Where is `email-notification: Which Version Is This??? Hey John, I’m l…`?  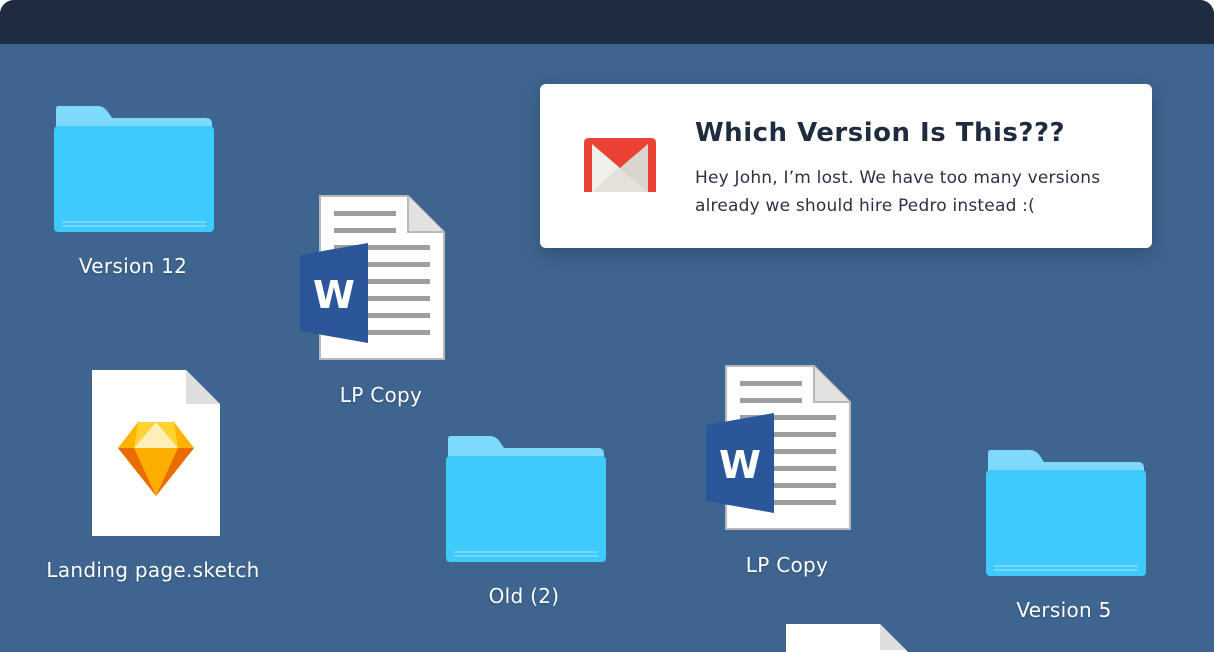
email-notification: Which Version Is This??? Hey John, I’m l… is located at coordinates (846, 166).